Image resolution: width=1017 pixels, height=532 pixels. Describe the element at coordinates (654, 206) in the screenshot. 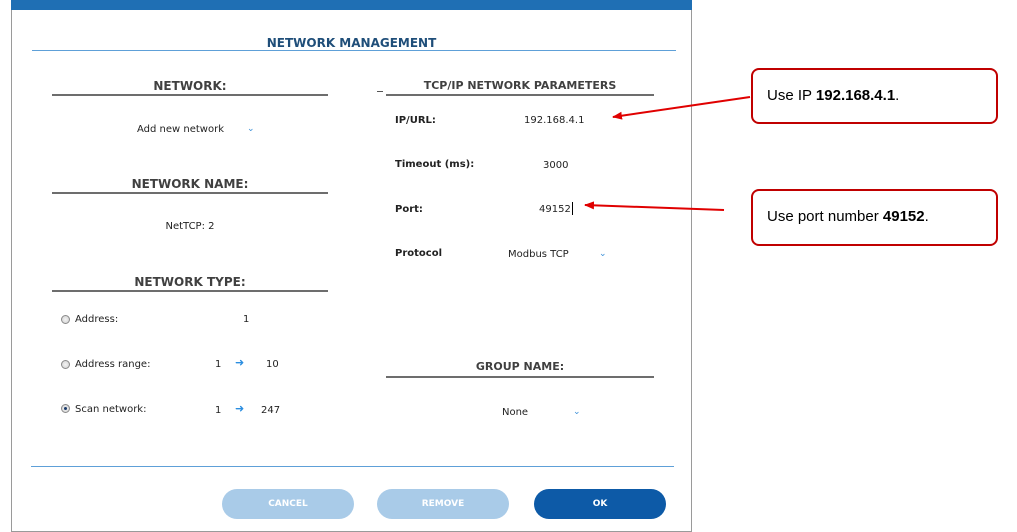

I see `port-arrow-icon` at that location.